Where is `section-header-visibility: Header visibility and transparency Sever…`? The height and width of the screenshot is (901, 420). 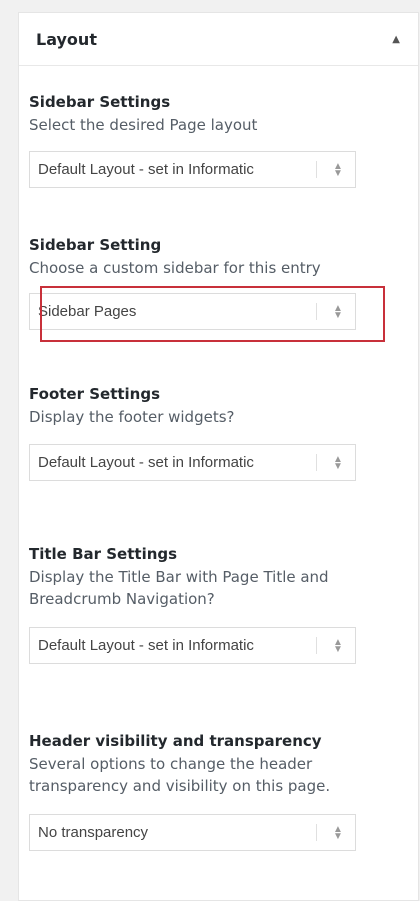 section-header-visibility: Header visibility and transparency Sever… is located at coordinates (209, 791).